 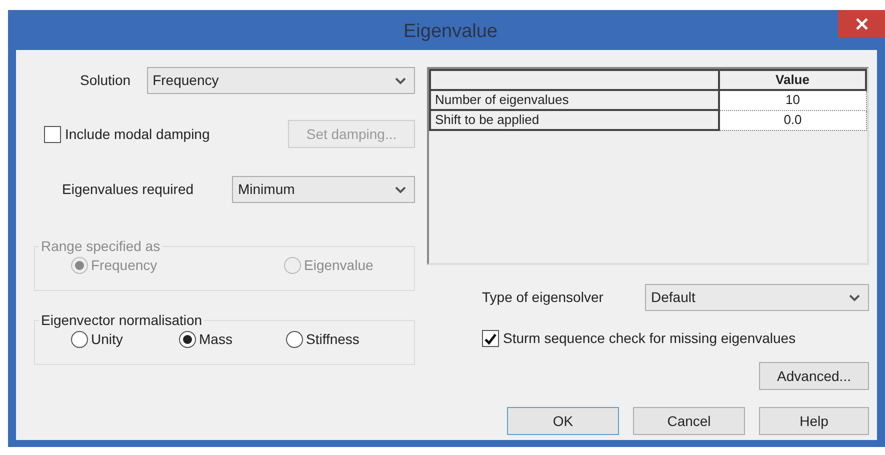 What do you see at coordinates (450, 32) in the screenshot?
I see `window-title: Eigenvalue` at bounding box center [450, 32].